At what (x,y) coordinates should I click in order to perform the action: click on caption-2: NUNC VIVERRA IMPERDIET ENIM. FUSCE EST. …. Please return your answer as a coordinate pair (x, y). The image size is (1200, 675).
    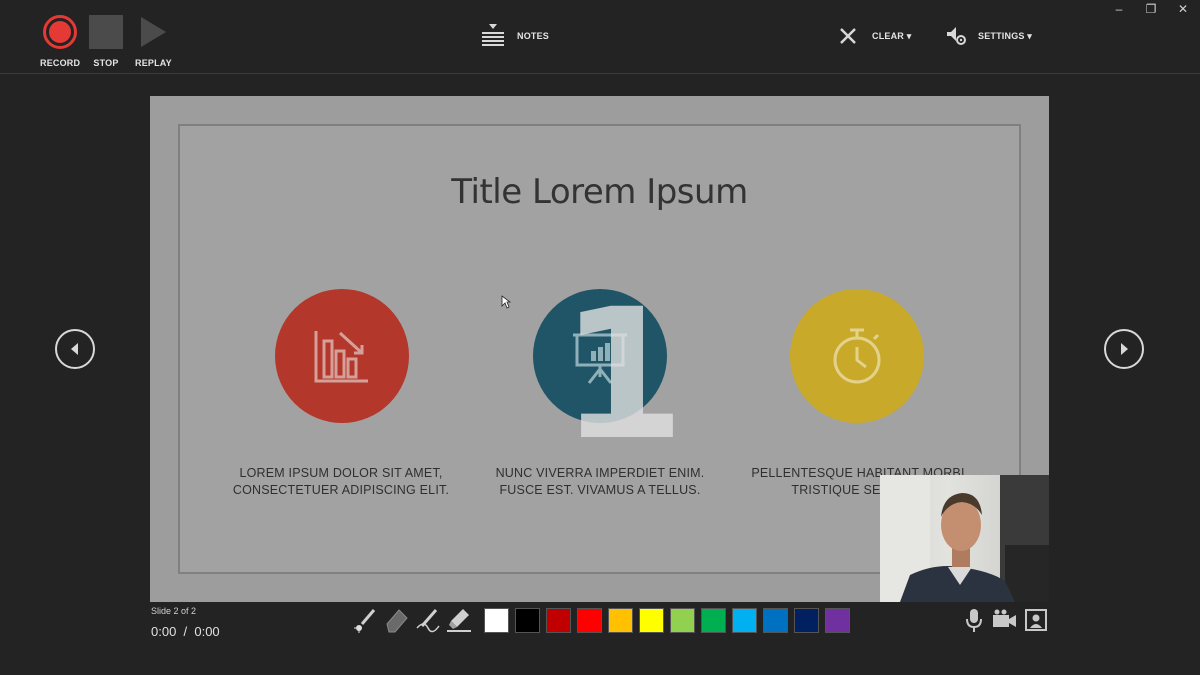
    Looking at the image, I should click on (600, 482).